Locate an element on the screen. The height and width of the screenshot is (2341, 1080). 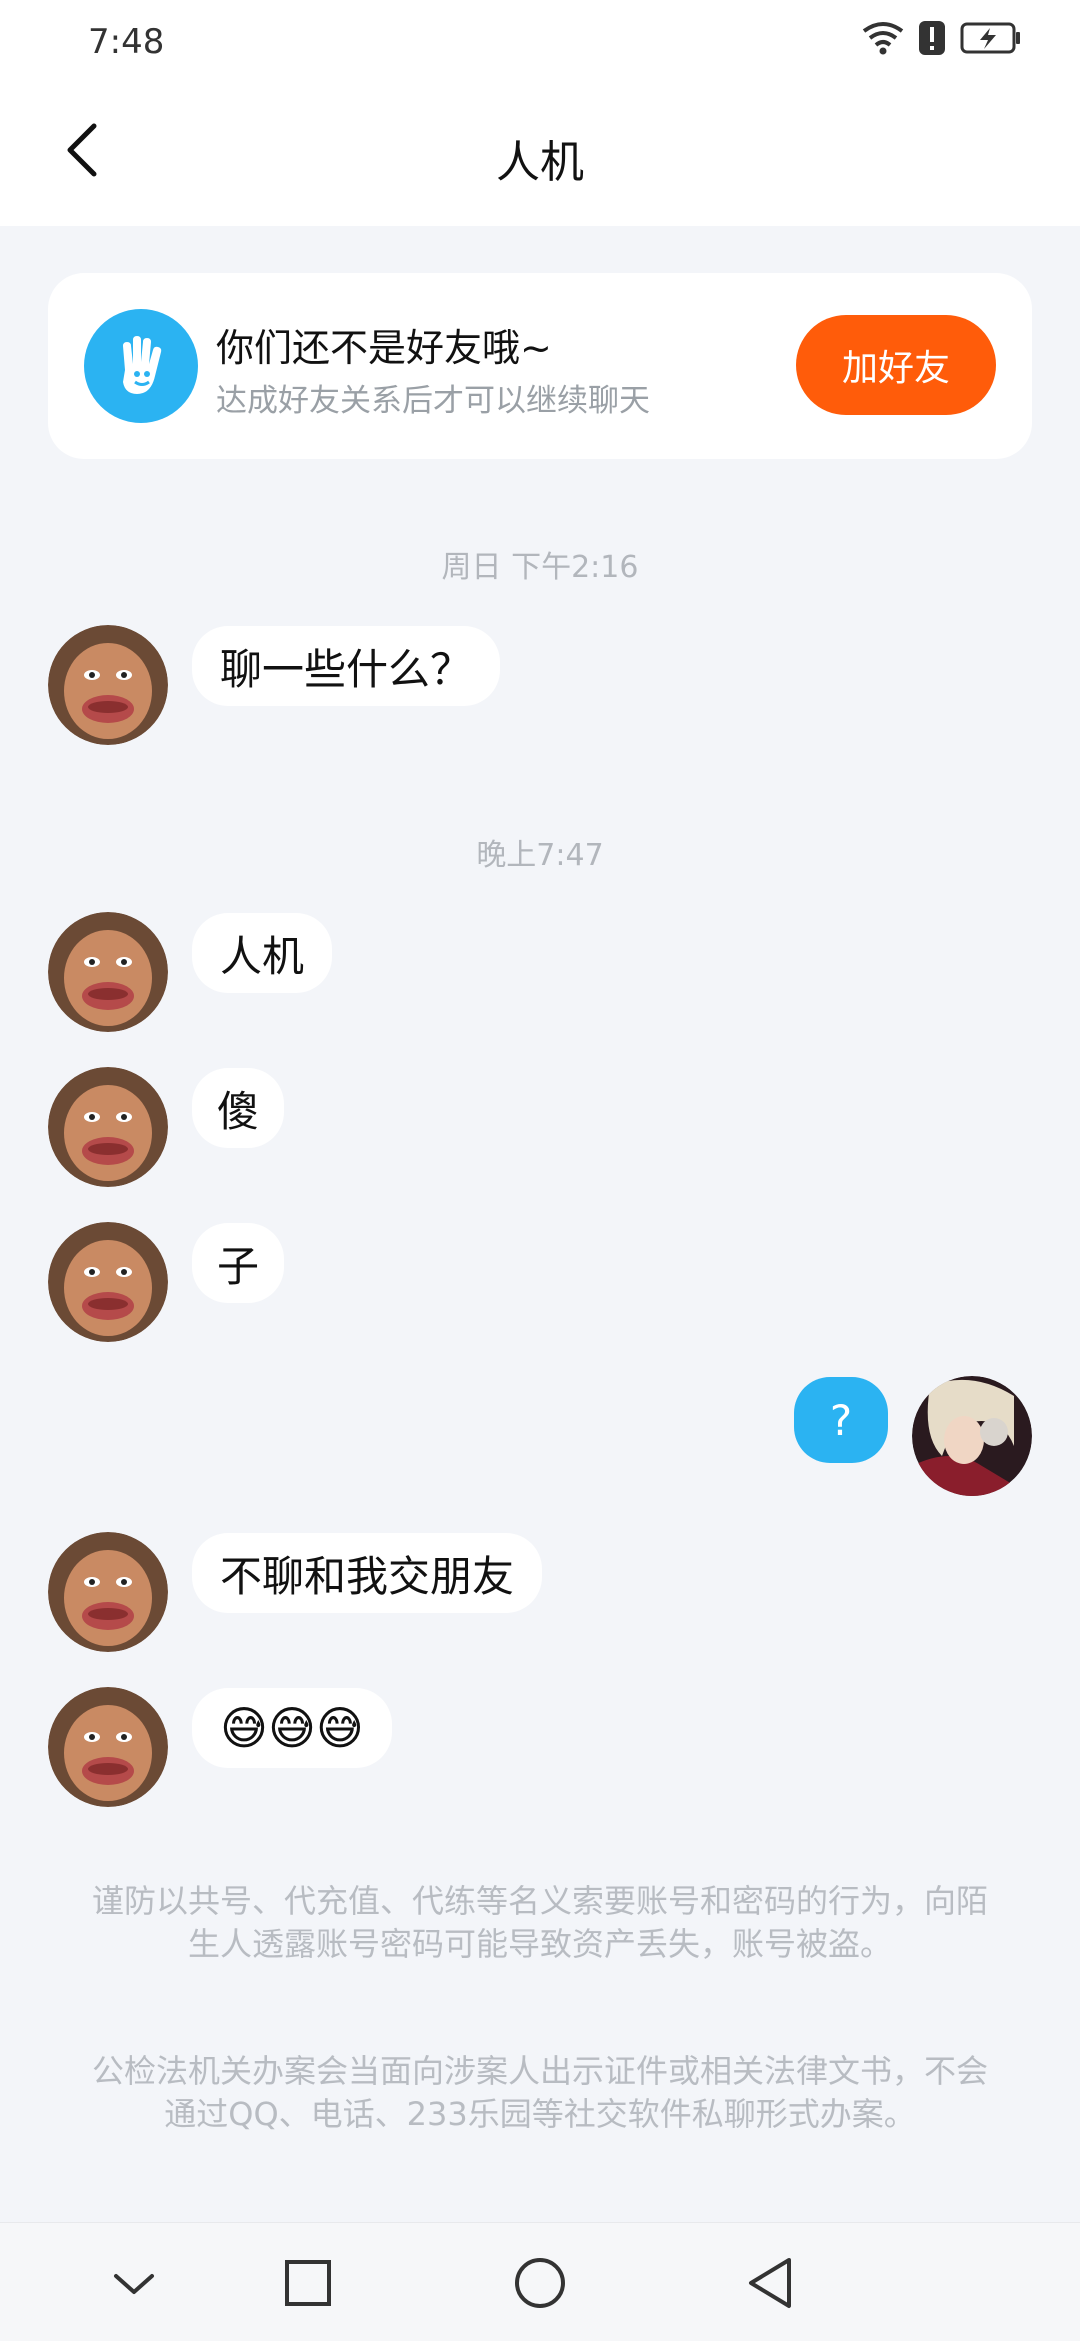
battery-charging-icon is located at coordinates (990, 38).